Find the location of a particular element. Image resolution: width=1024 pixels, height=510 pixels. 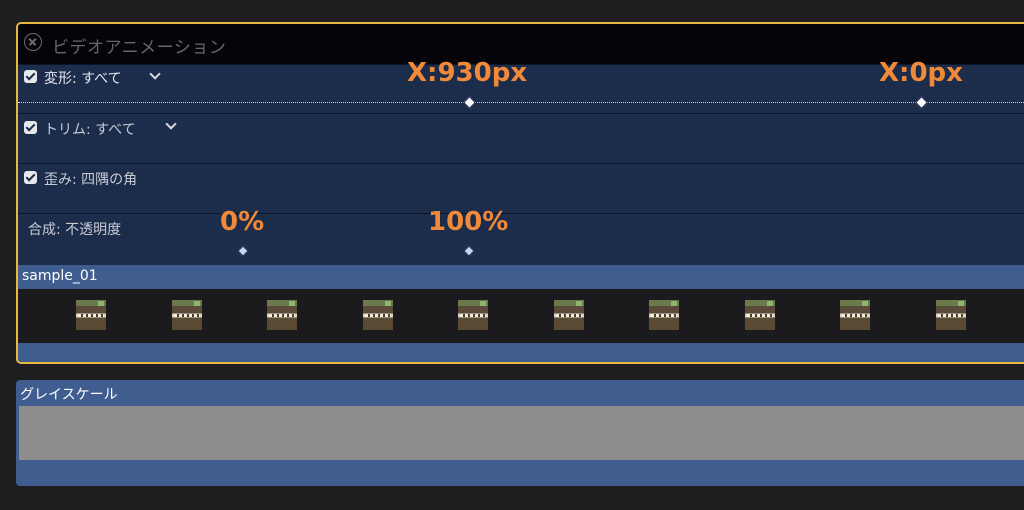

transform-checkbox is located at coordinates (30, 76).